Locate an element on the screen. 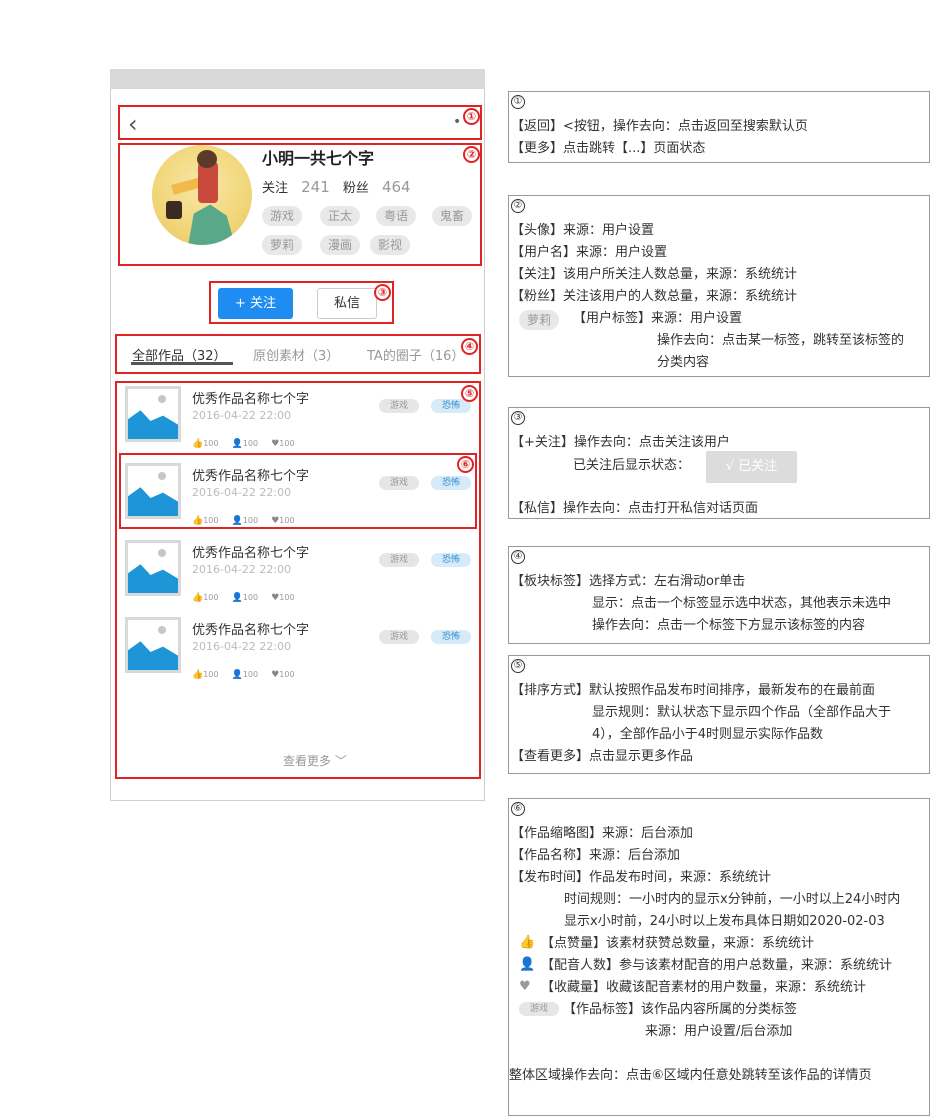  note-line: 【+关注】操作去向：点击关注该用户 is located at coordinates (620, 442).